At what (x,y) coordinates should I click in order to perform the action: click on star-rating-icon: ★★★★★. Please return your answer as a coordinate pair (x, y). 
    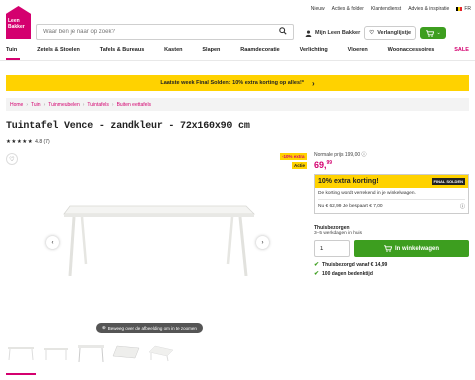
    Looking at the image, I should click on (20, 142).